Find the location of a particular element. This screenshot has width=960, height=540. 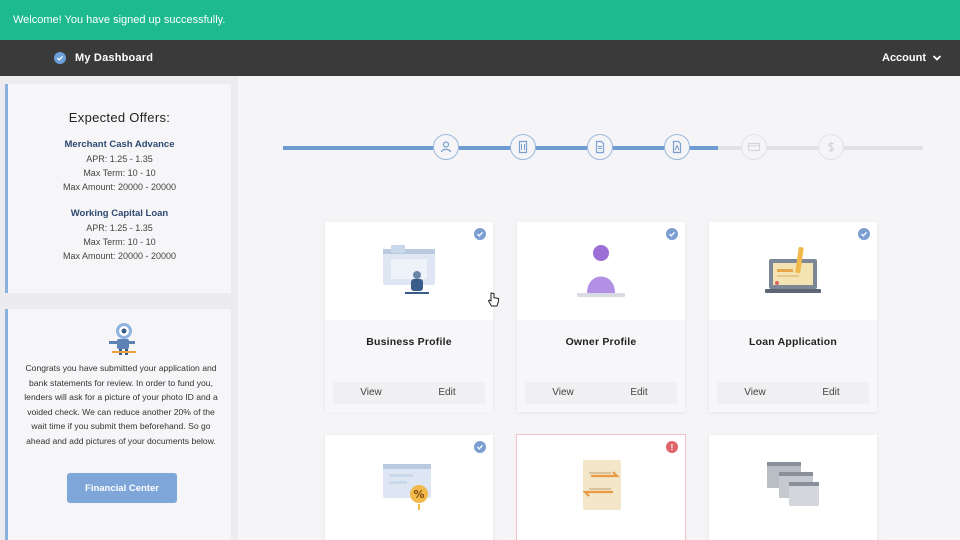

dashboard-title: My Dashboard is located at coordinates (114, 58).